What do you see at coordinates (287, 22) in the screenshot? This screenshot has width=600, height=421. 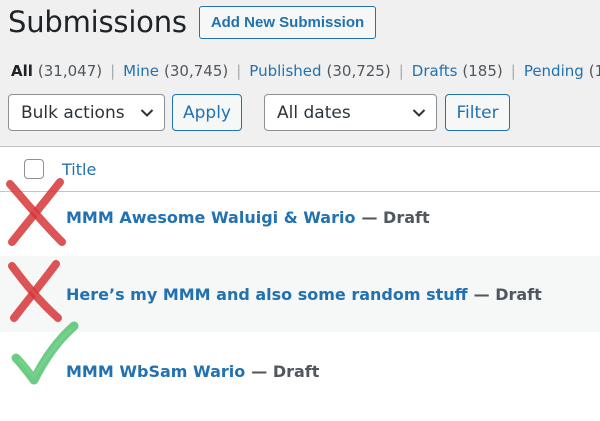 I see `add-new-submission-button: Add New Submission` at bounding box center [287, 22].